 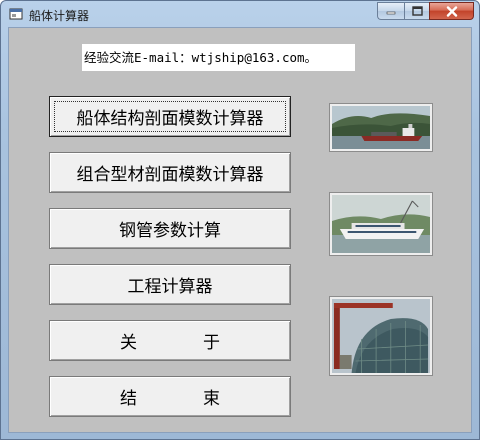 I want to click on maximize-icon, so click(x=417, y=11).